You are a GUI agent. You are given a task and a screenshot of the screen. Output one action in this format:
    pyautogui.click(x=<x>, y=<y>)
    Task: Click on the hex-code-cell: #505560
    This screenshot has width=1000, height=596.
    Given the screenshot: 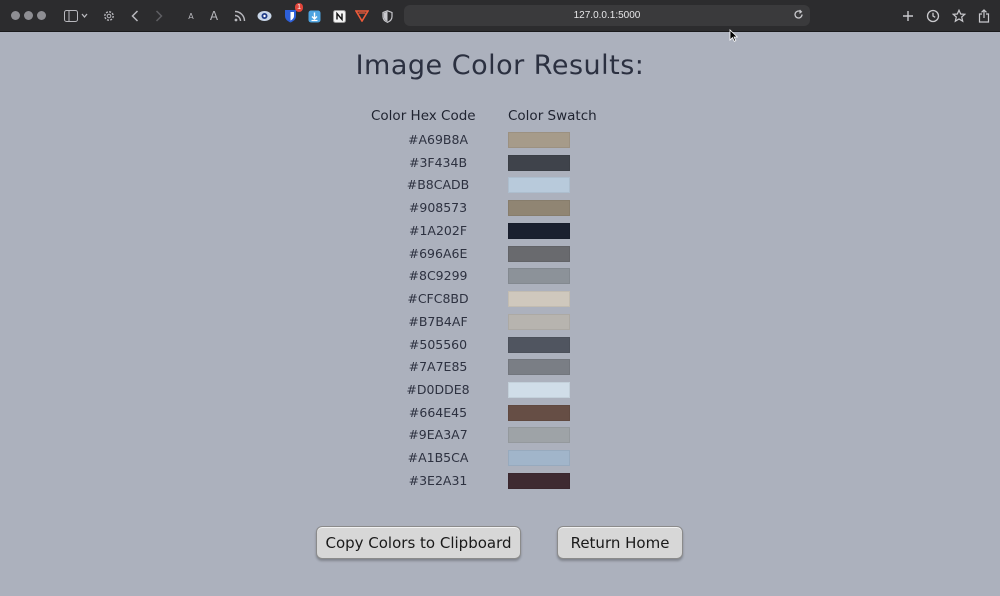 What is the action you would take?
    pyautogui.click(x=438, y=344)
    